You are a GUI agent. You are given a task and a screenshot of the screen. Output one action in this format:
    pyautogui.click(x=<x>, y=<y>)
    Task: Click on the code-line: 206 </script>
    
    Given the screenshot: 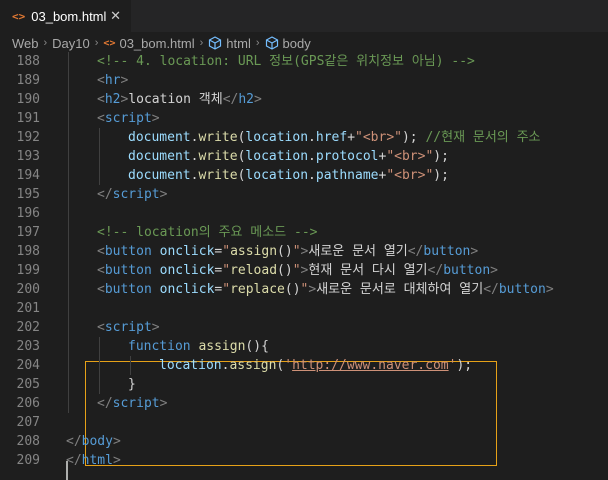 What is the action you would take?
    pyautogui.click(x=304, y=403)
    